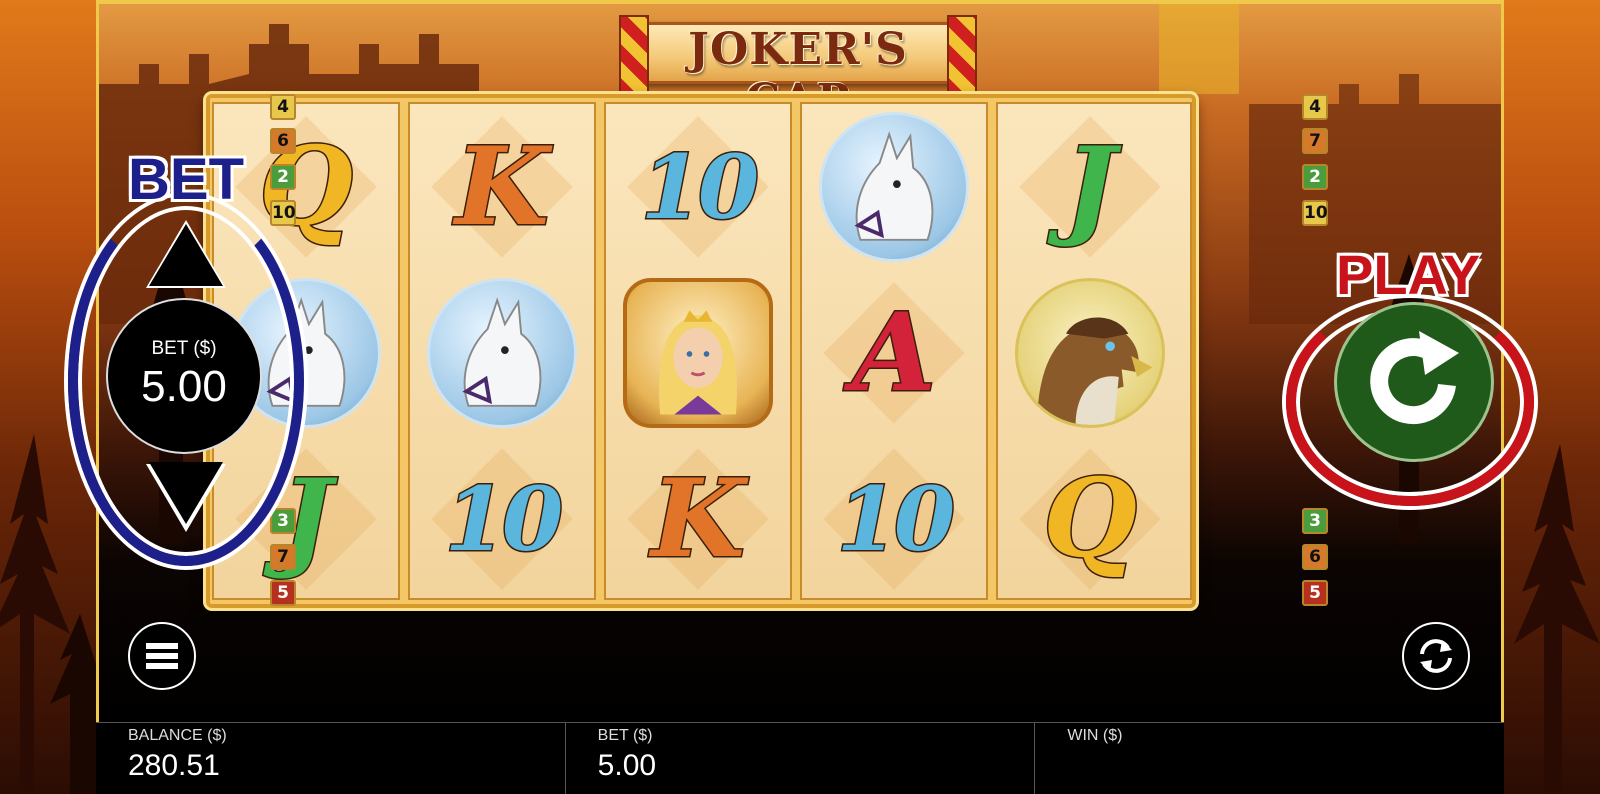  I want to click on reel-symbol: Q, so click(1090, 519).